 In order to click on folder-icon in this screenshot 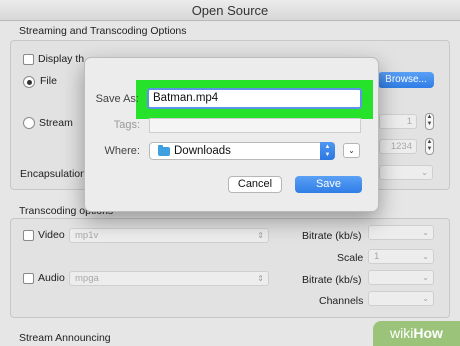, I will do `click(164, 150)`.